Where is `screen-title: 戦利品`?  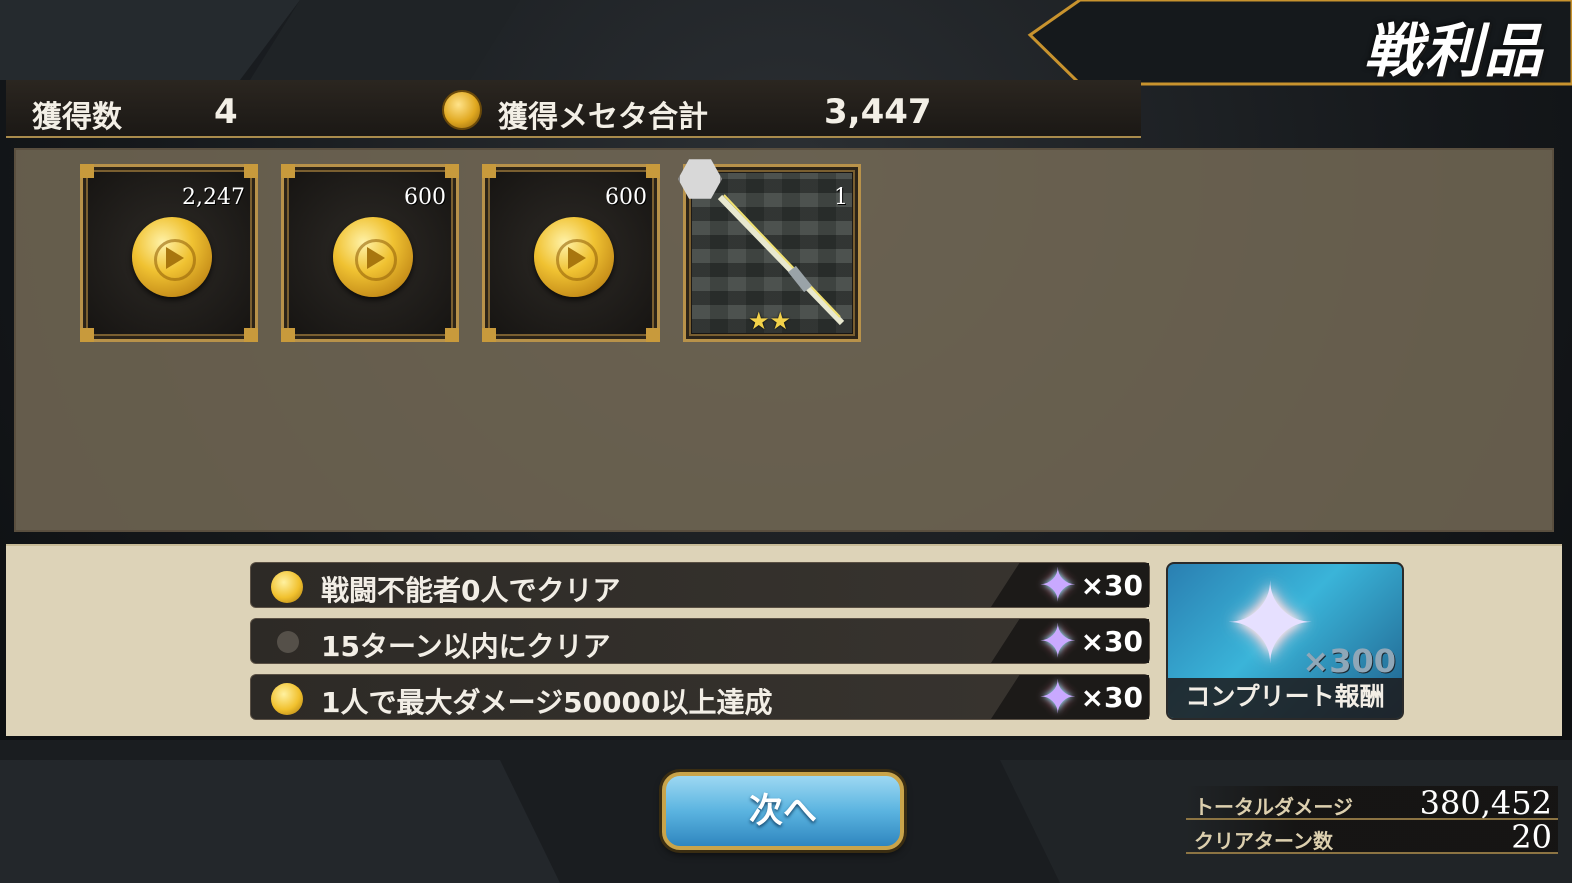 screen-title: 戦利品 is located at coordinates (1453, 51).